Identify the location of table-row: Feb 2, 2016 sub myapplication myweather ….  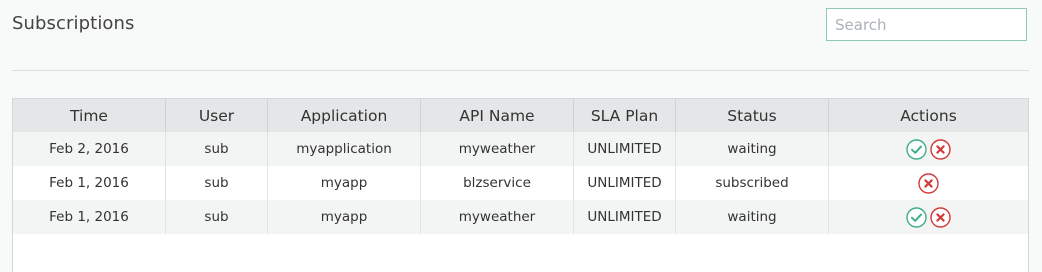
(520, 149).